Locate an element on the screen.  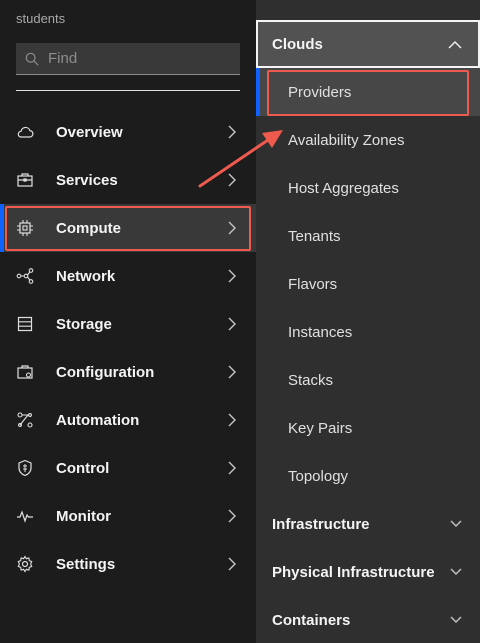
group-label: Physical Infrastructure is located at coordinates (353, 572).